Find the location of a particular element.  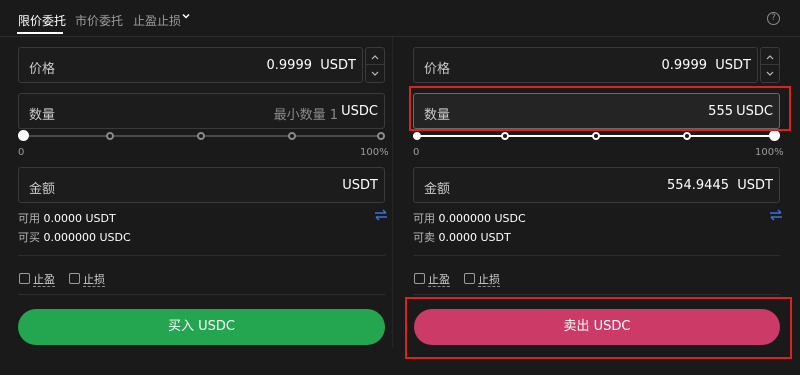

sell-available-label: 可用 is located at coordinates (424, 218).